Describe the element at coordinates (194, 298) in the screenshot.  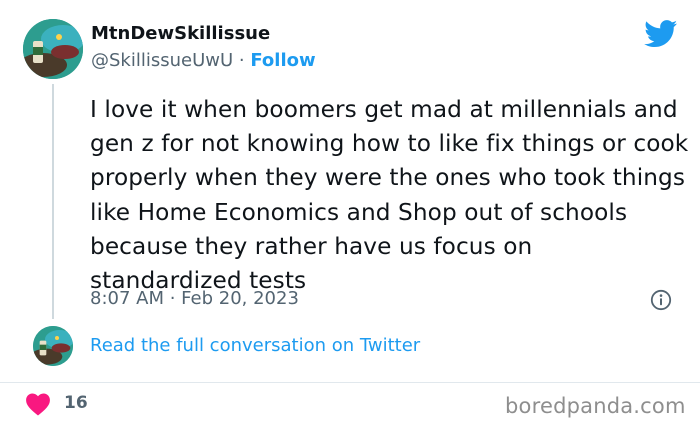
I see `tweet-timestamp: 8:07 AM · Feb 20, 2023` at that location.